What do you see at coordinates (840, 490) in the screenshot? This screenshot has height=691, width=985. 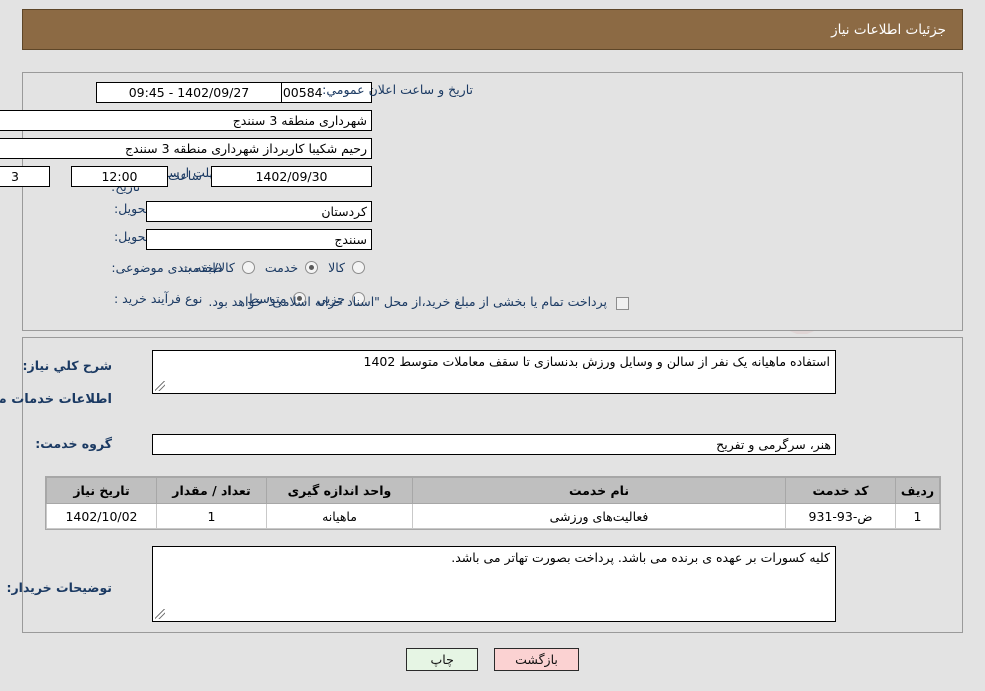 I see `col-service-code: کد خدمت` at bounding box center [840, 490].